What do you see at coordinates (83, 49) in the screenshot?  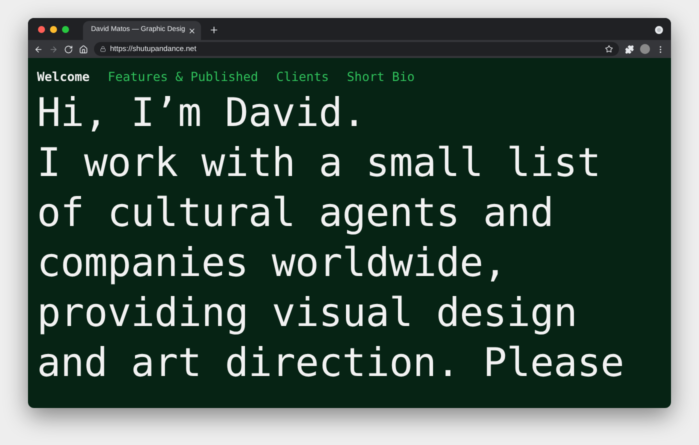 I see `home-icon` at bounding box center [83, 49].